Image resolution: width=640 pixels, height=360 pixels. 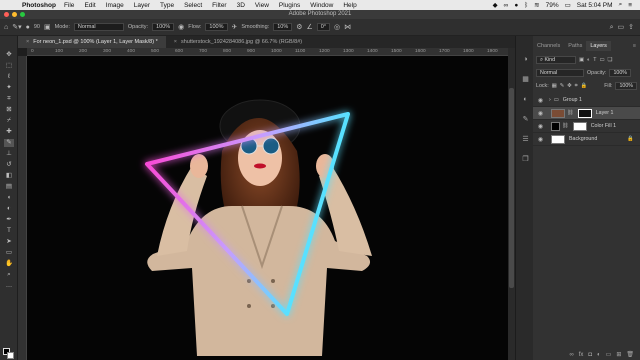 I want to click on menu-type: Type, so click(x=167, y=5).